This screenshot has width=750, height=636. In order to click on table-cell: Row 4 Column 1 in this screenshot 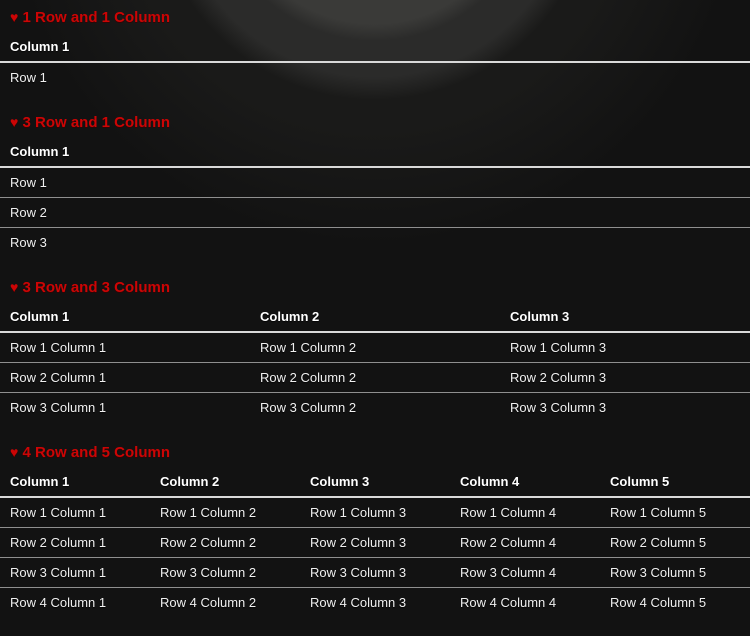, I will do `click(75, 602)`.